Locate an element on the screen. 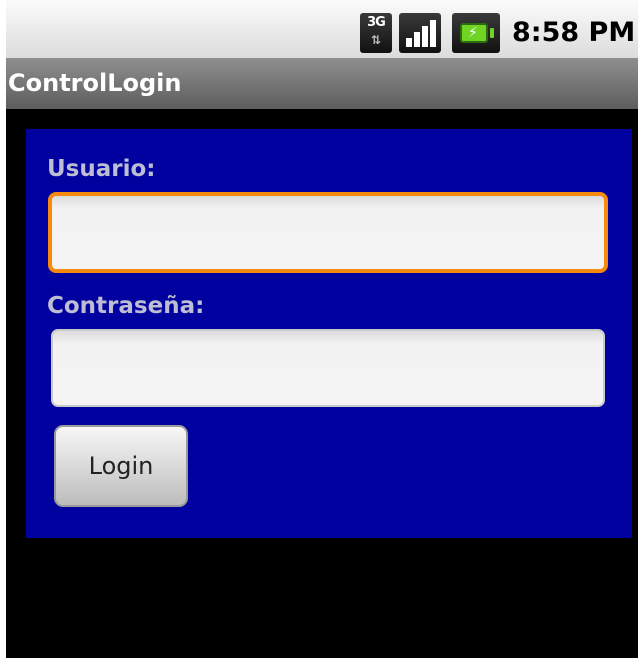  password-label: Contraseña: is located at coordinates (126, 306).